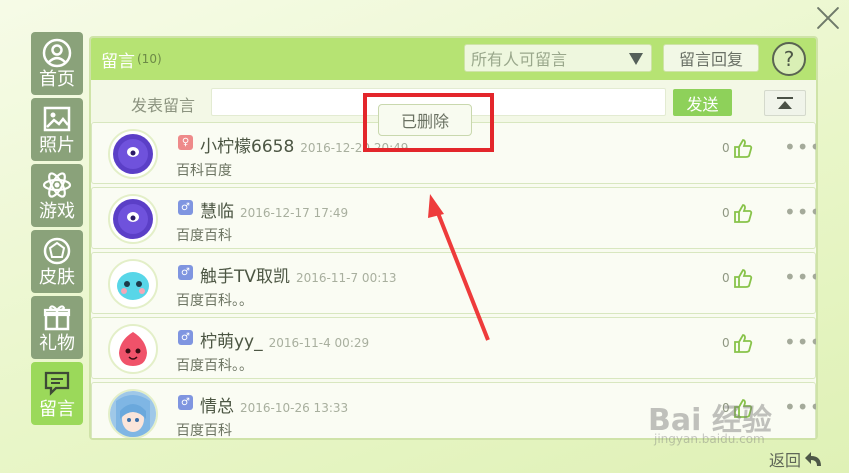 This screenshot has height=473, width=849. I want to click on message-time: 2016-10-26 13:33, so click(294, 408).